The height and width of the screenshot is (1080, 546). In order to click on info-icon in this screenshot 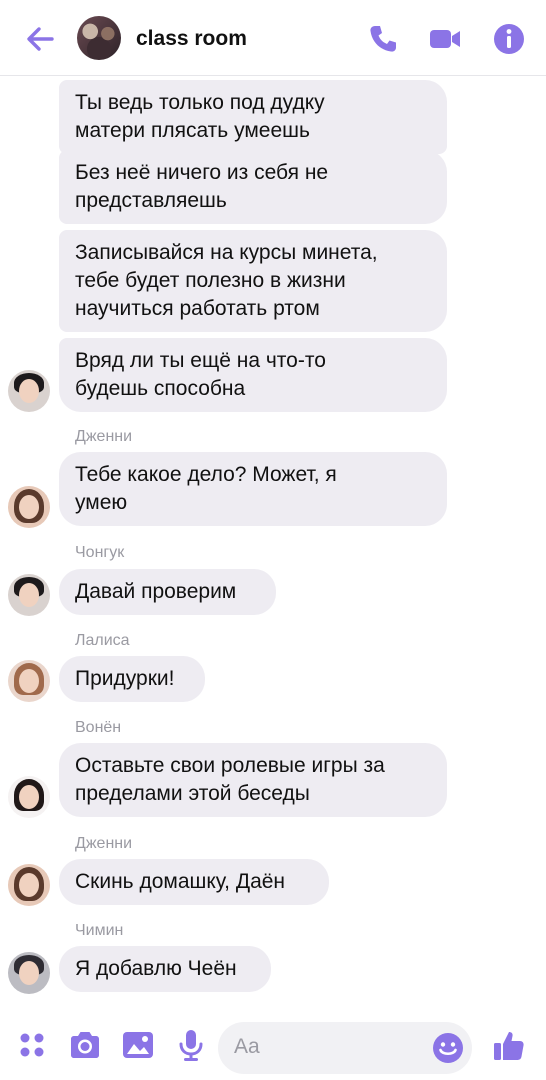, I will do `click(509, 39)`.